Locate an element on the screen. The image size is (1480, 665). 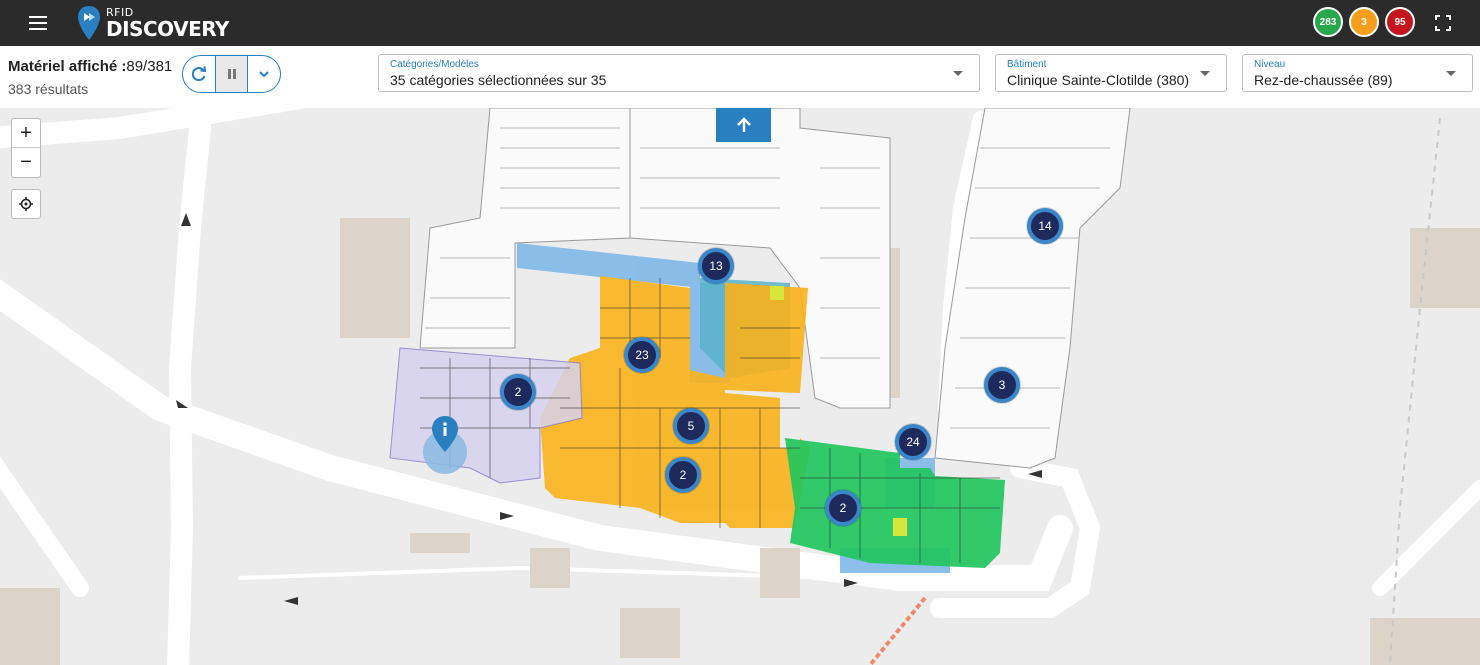
menu-button is located at coordinates (39, 23).